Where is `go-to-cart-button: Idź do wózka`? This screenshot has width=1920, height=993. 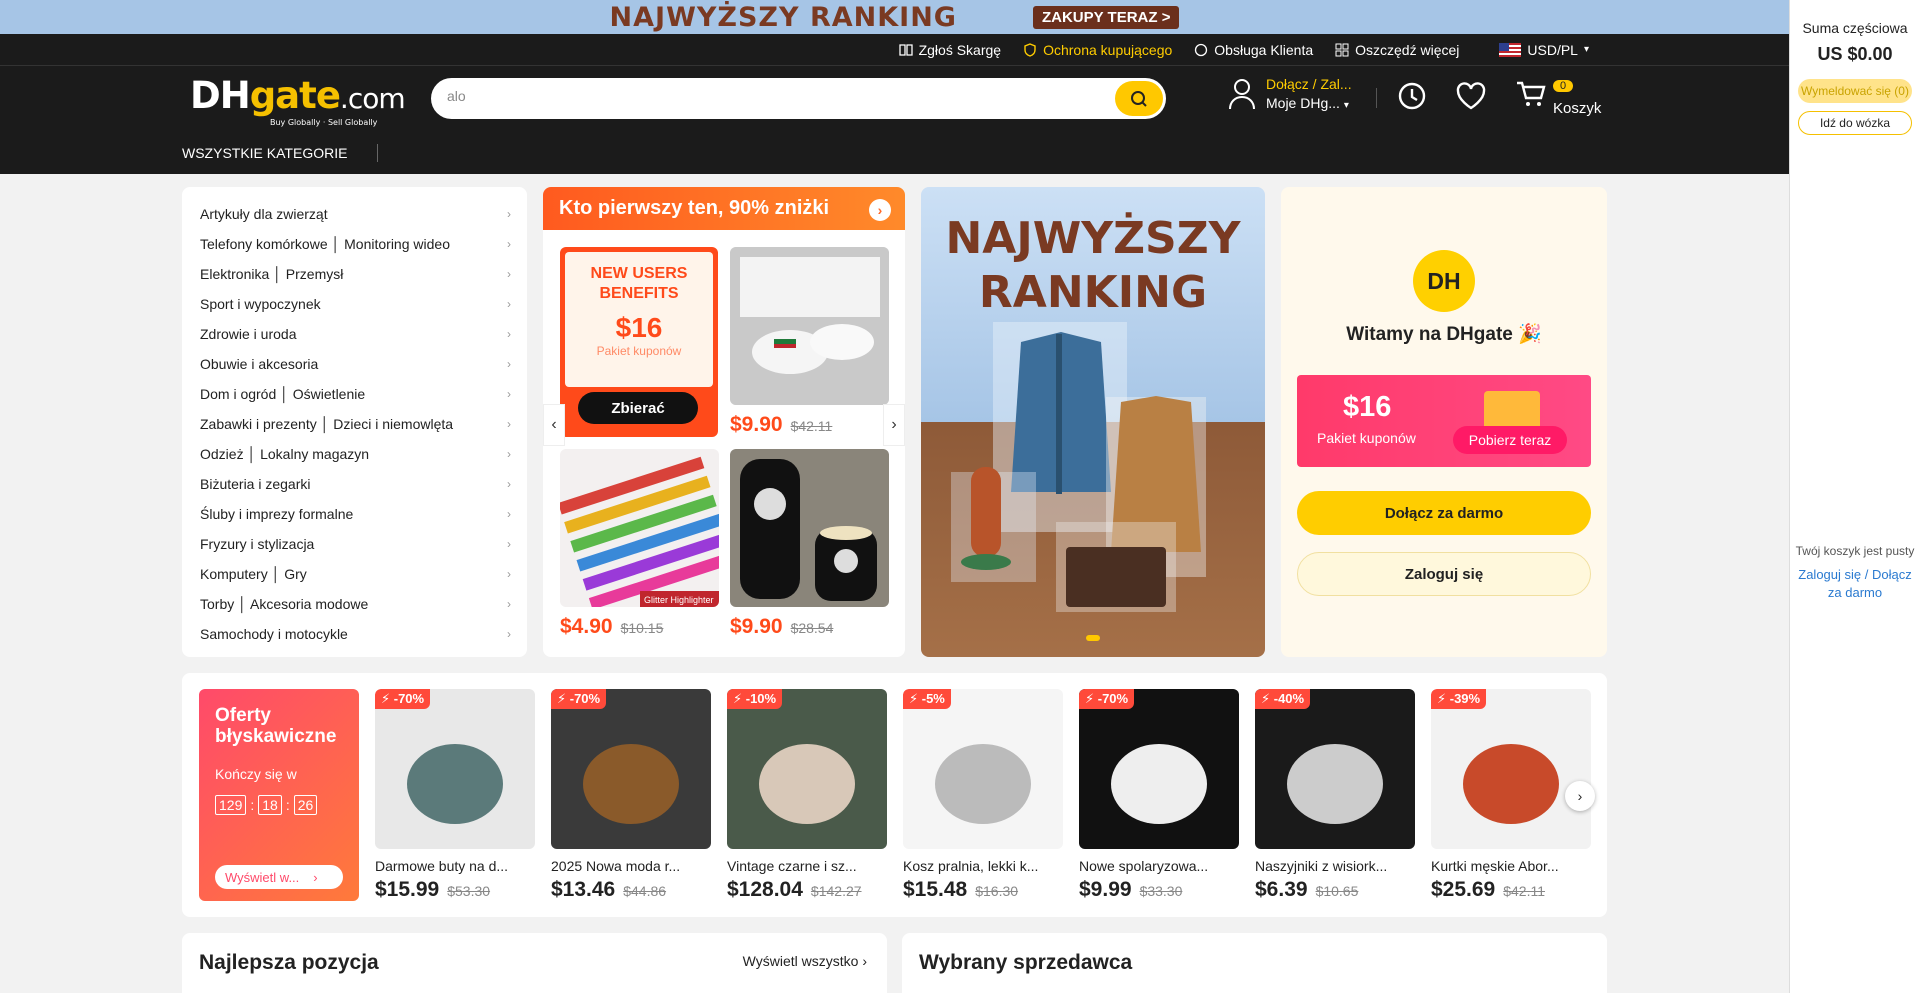 go-to-cart-button: Idź do wózka is located at coordinates (1855, 123).